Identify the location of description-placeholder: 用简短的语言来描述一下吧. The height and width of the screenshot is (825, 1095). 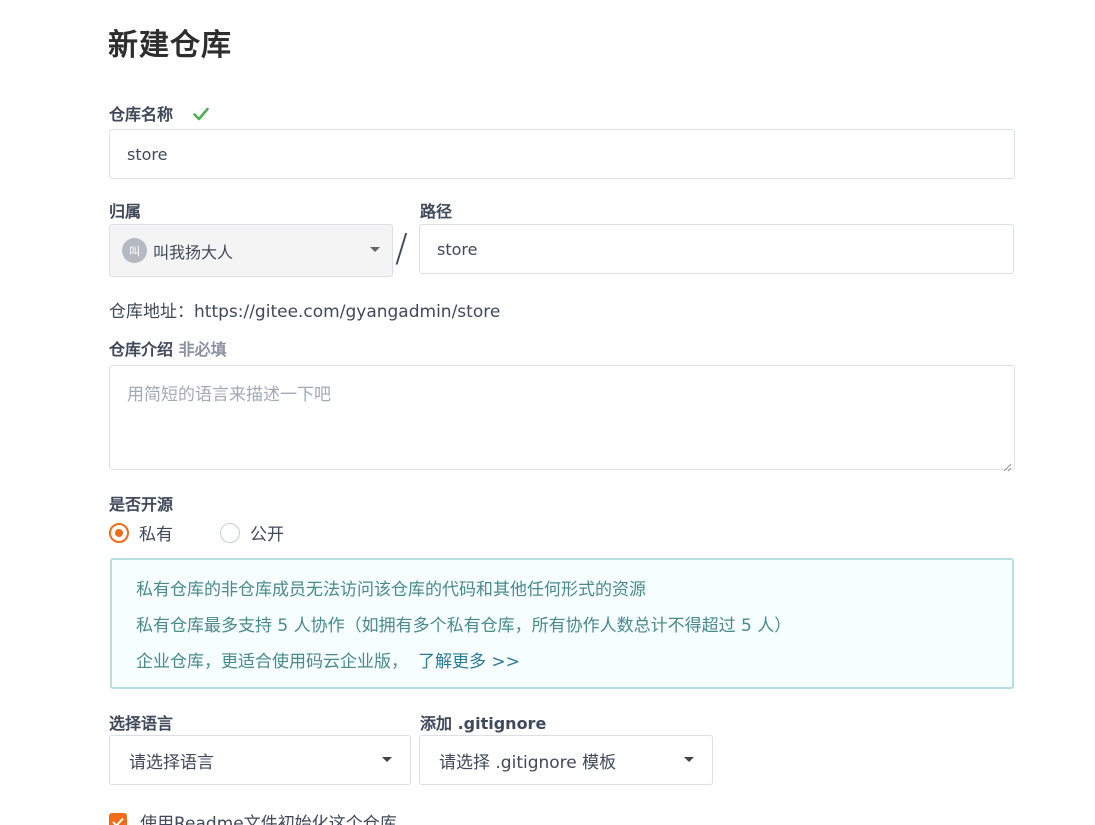
(229, 395).